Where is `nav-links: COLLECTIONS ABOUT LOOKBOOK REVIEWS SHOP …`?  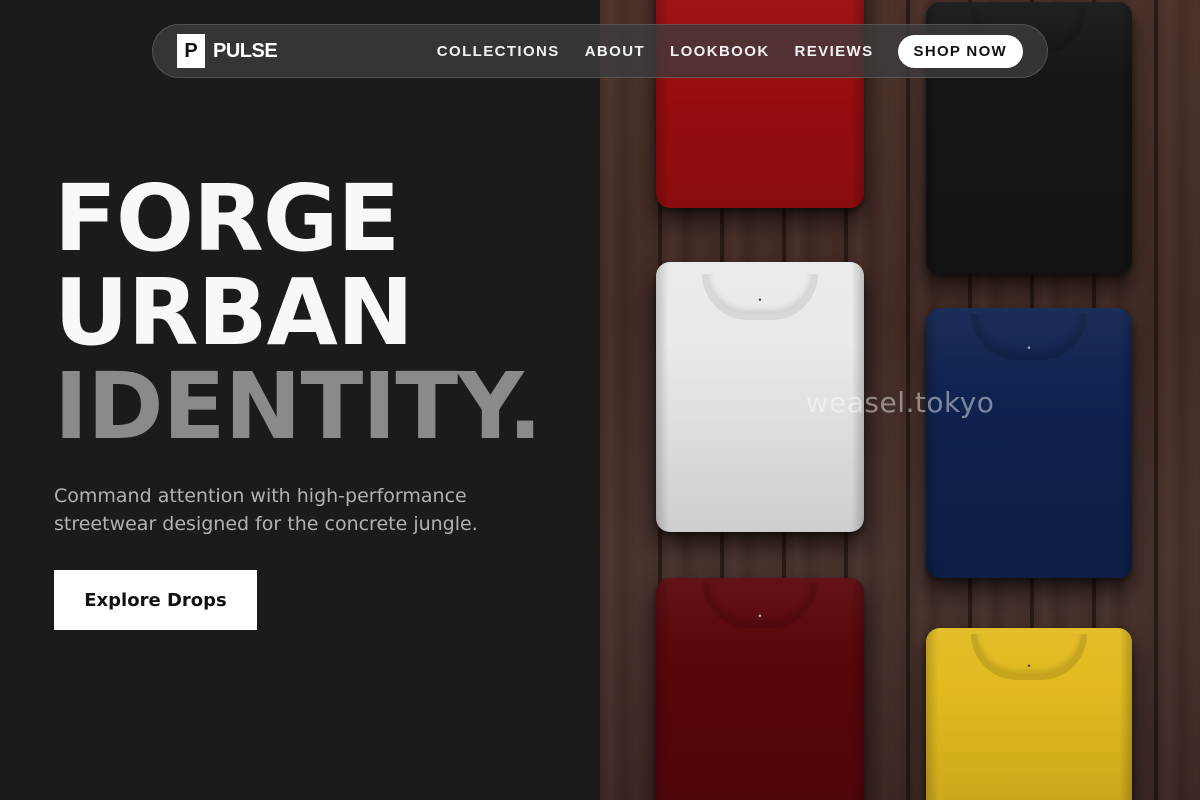 nav-links: COLLECTIONS ABOUT LOOKBOOK REVIEWS SHOP … is located at coordinates (730, 51).